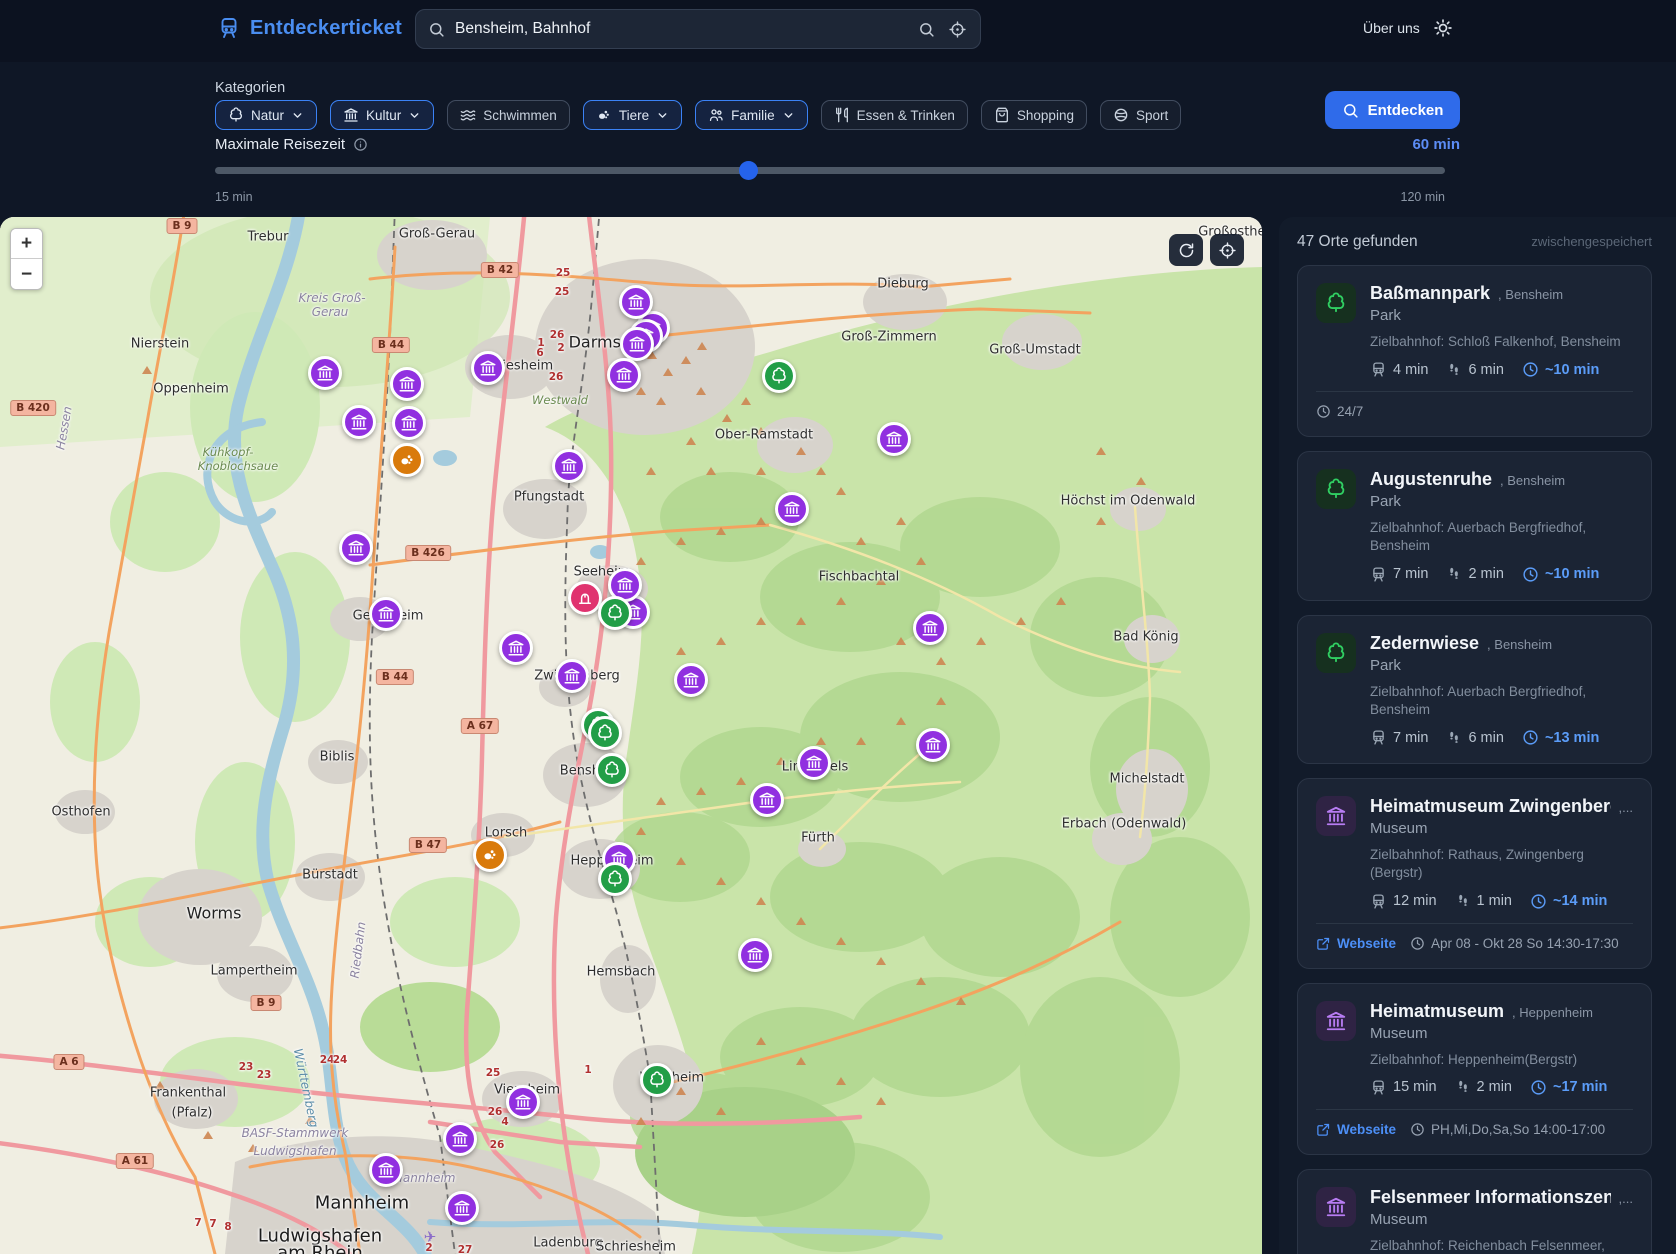 This screenshot has width=1676, height=1254. Describe the element at coordinates (1336, 816) in the screenshot. I see `museum-icon` at that location.